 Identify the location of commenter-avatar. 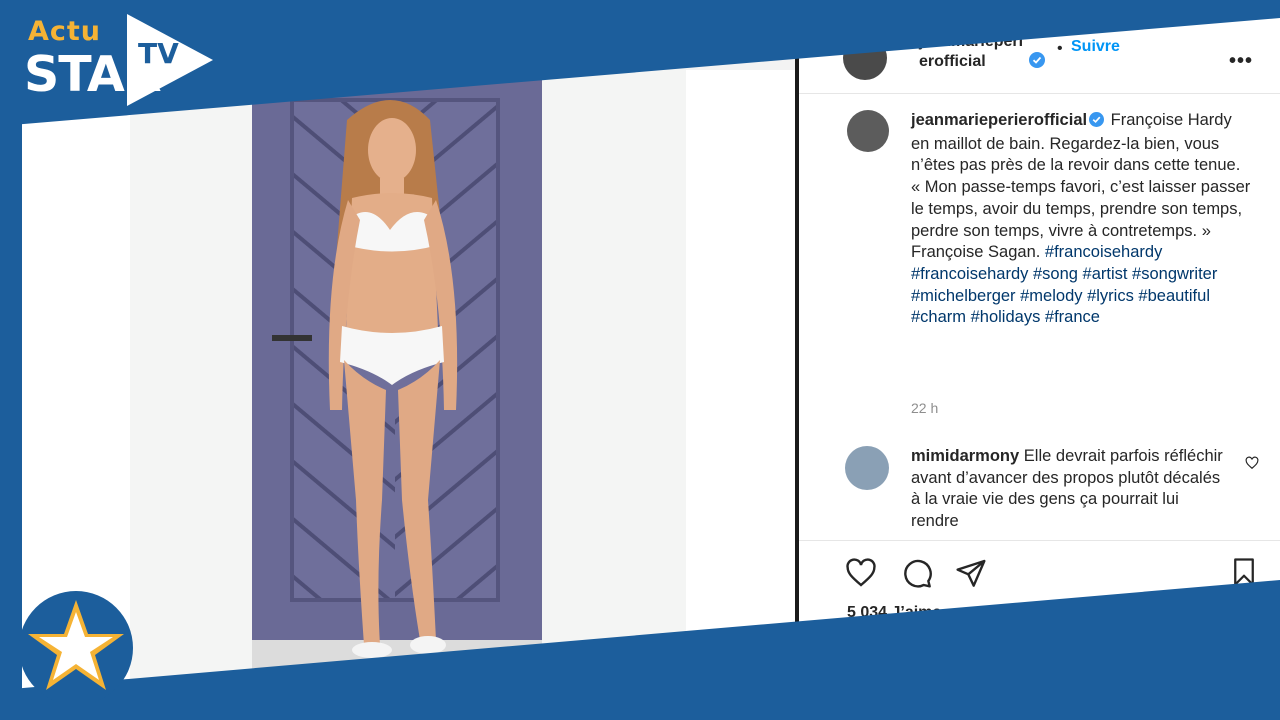
(867, 468).